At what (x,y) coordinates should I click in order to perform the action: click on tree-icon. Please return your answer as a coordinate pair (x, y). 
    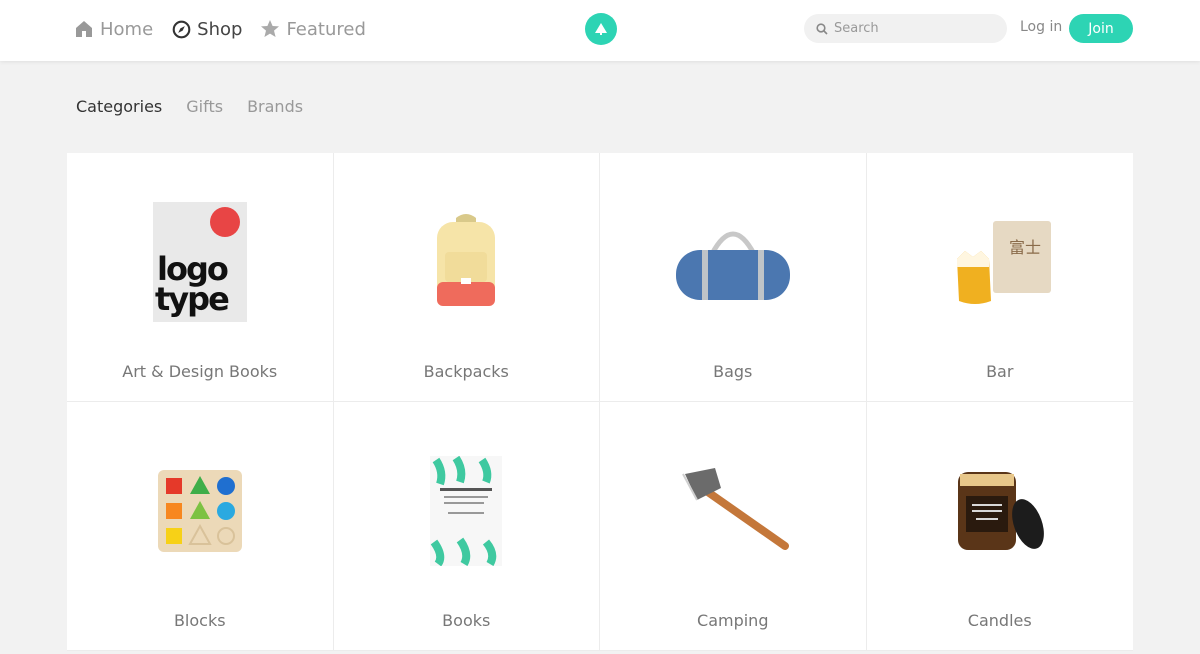
    Looking at the image, I should click on (601, 29).